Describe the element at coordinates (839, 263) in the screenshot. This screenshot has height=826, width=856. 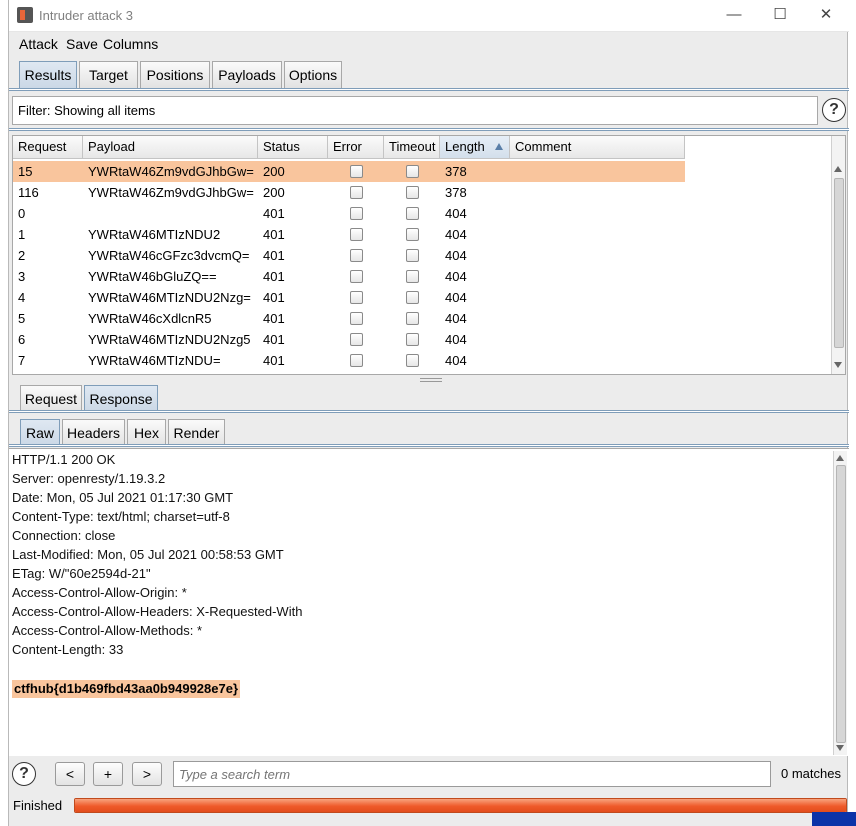
I see `scroll-thumb` at that location.